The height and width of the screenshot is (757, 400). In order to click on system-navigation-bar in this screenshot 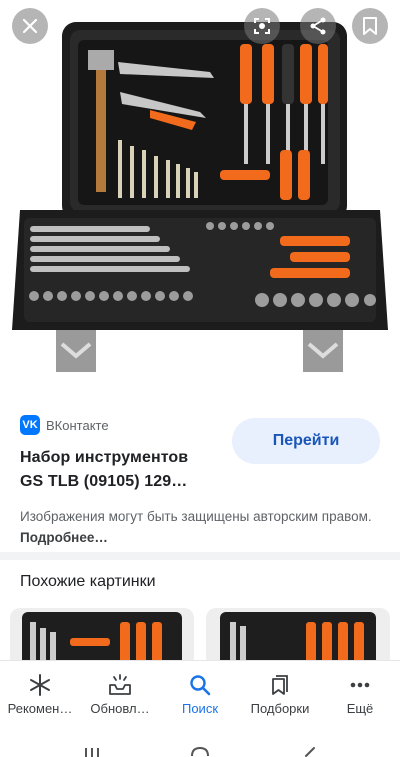, I will do `click(200, 743)`.